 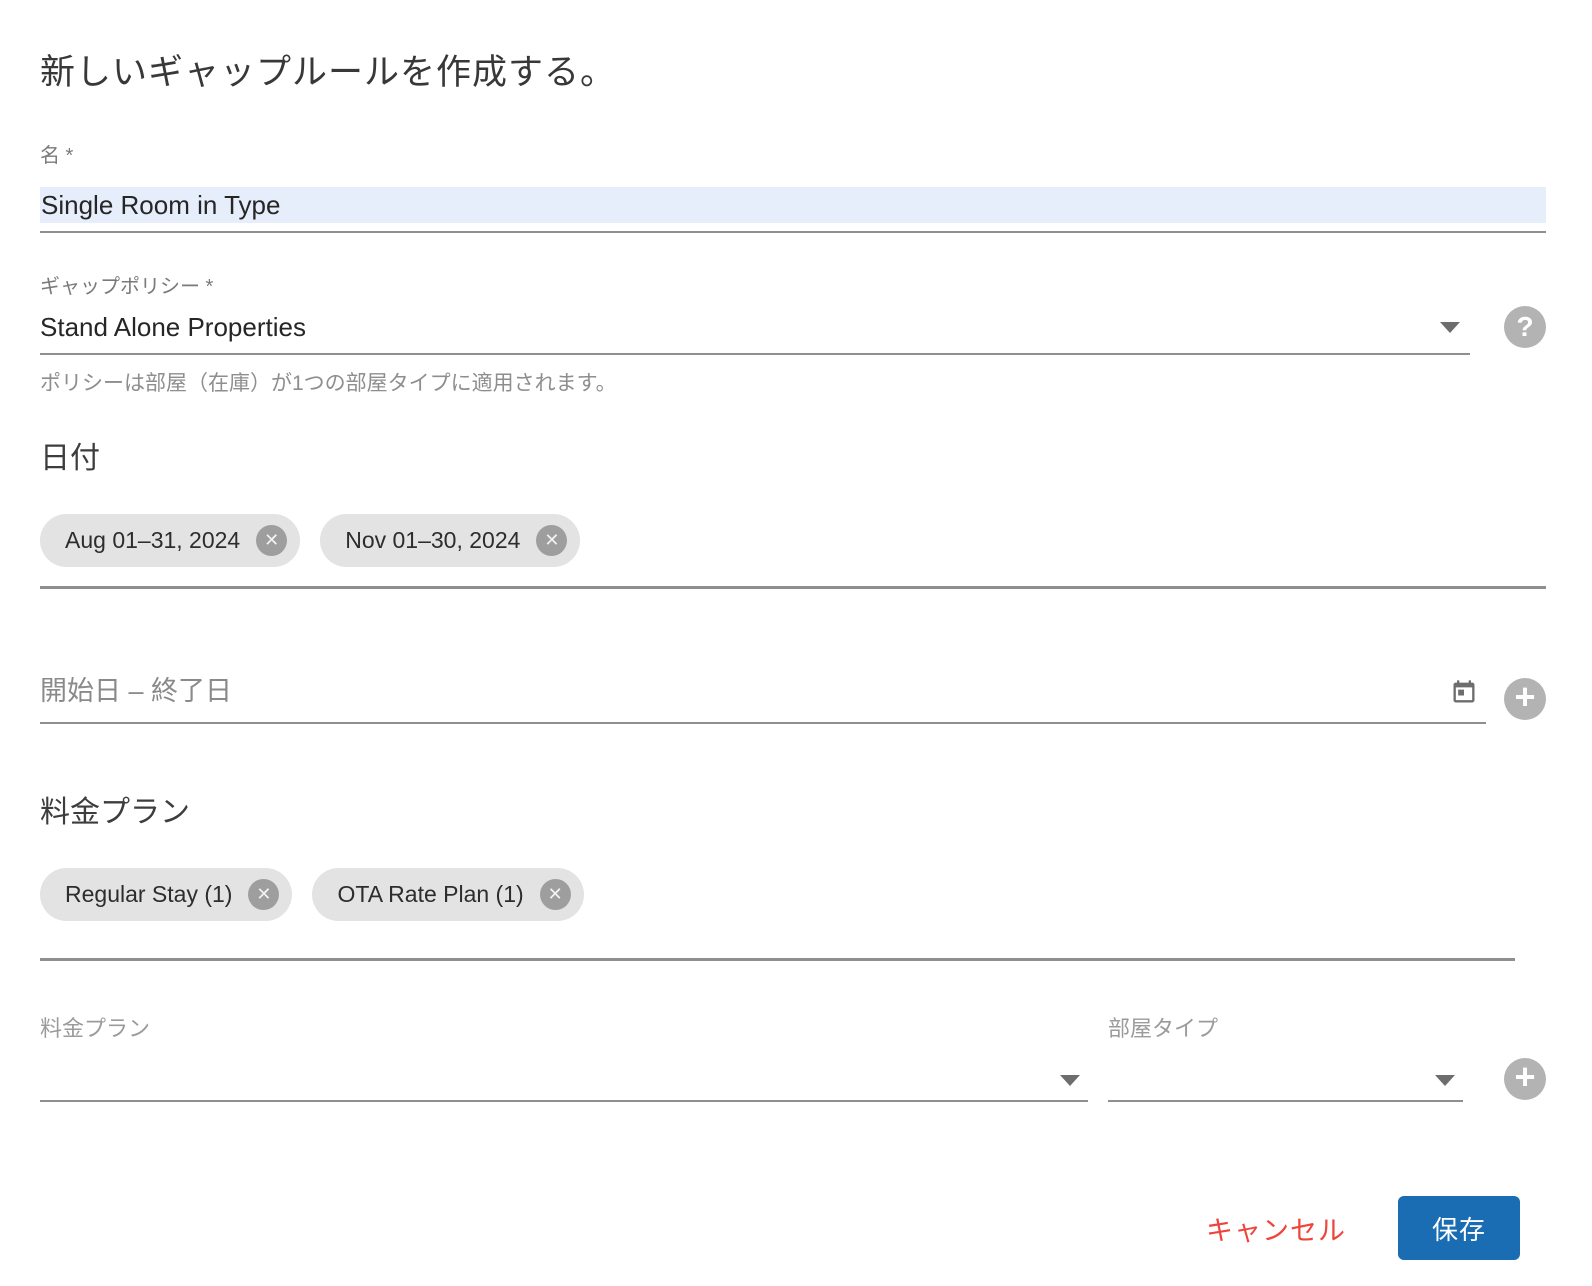 What do you see at coordinates (127, 287) in the screenshot?
I see `policy-field-label: ギャップポリシー *` at bounding box center [127, 287].